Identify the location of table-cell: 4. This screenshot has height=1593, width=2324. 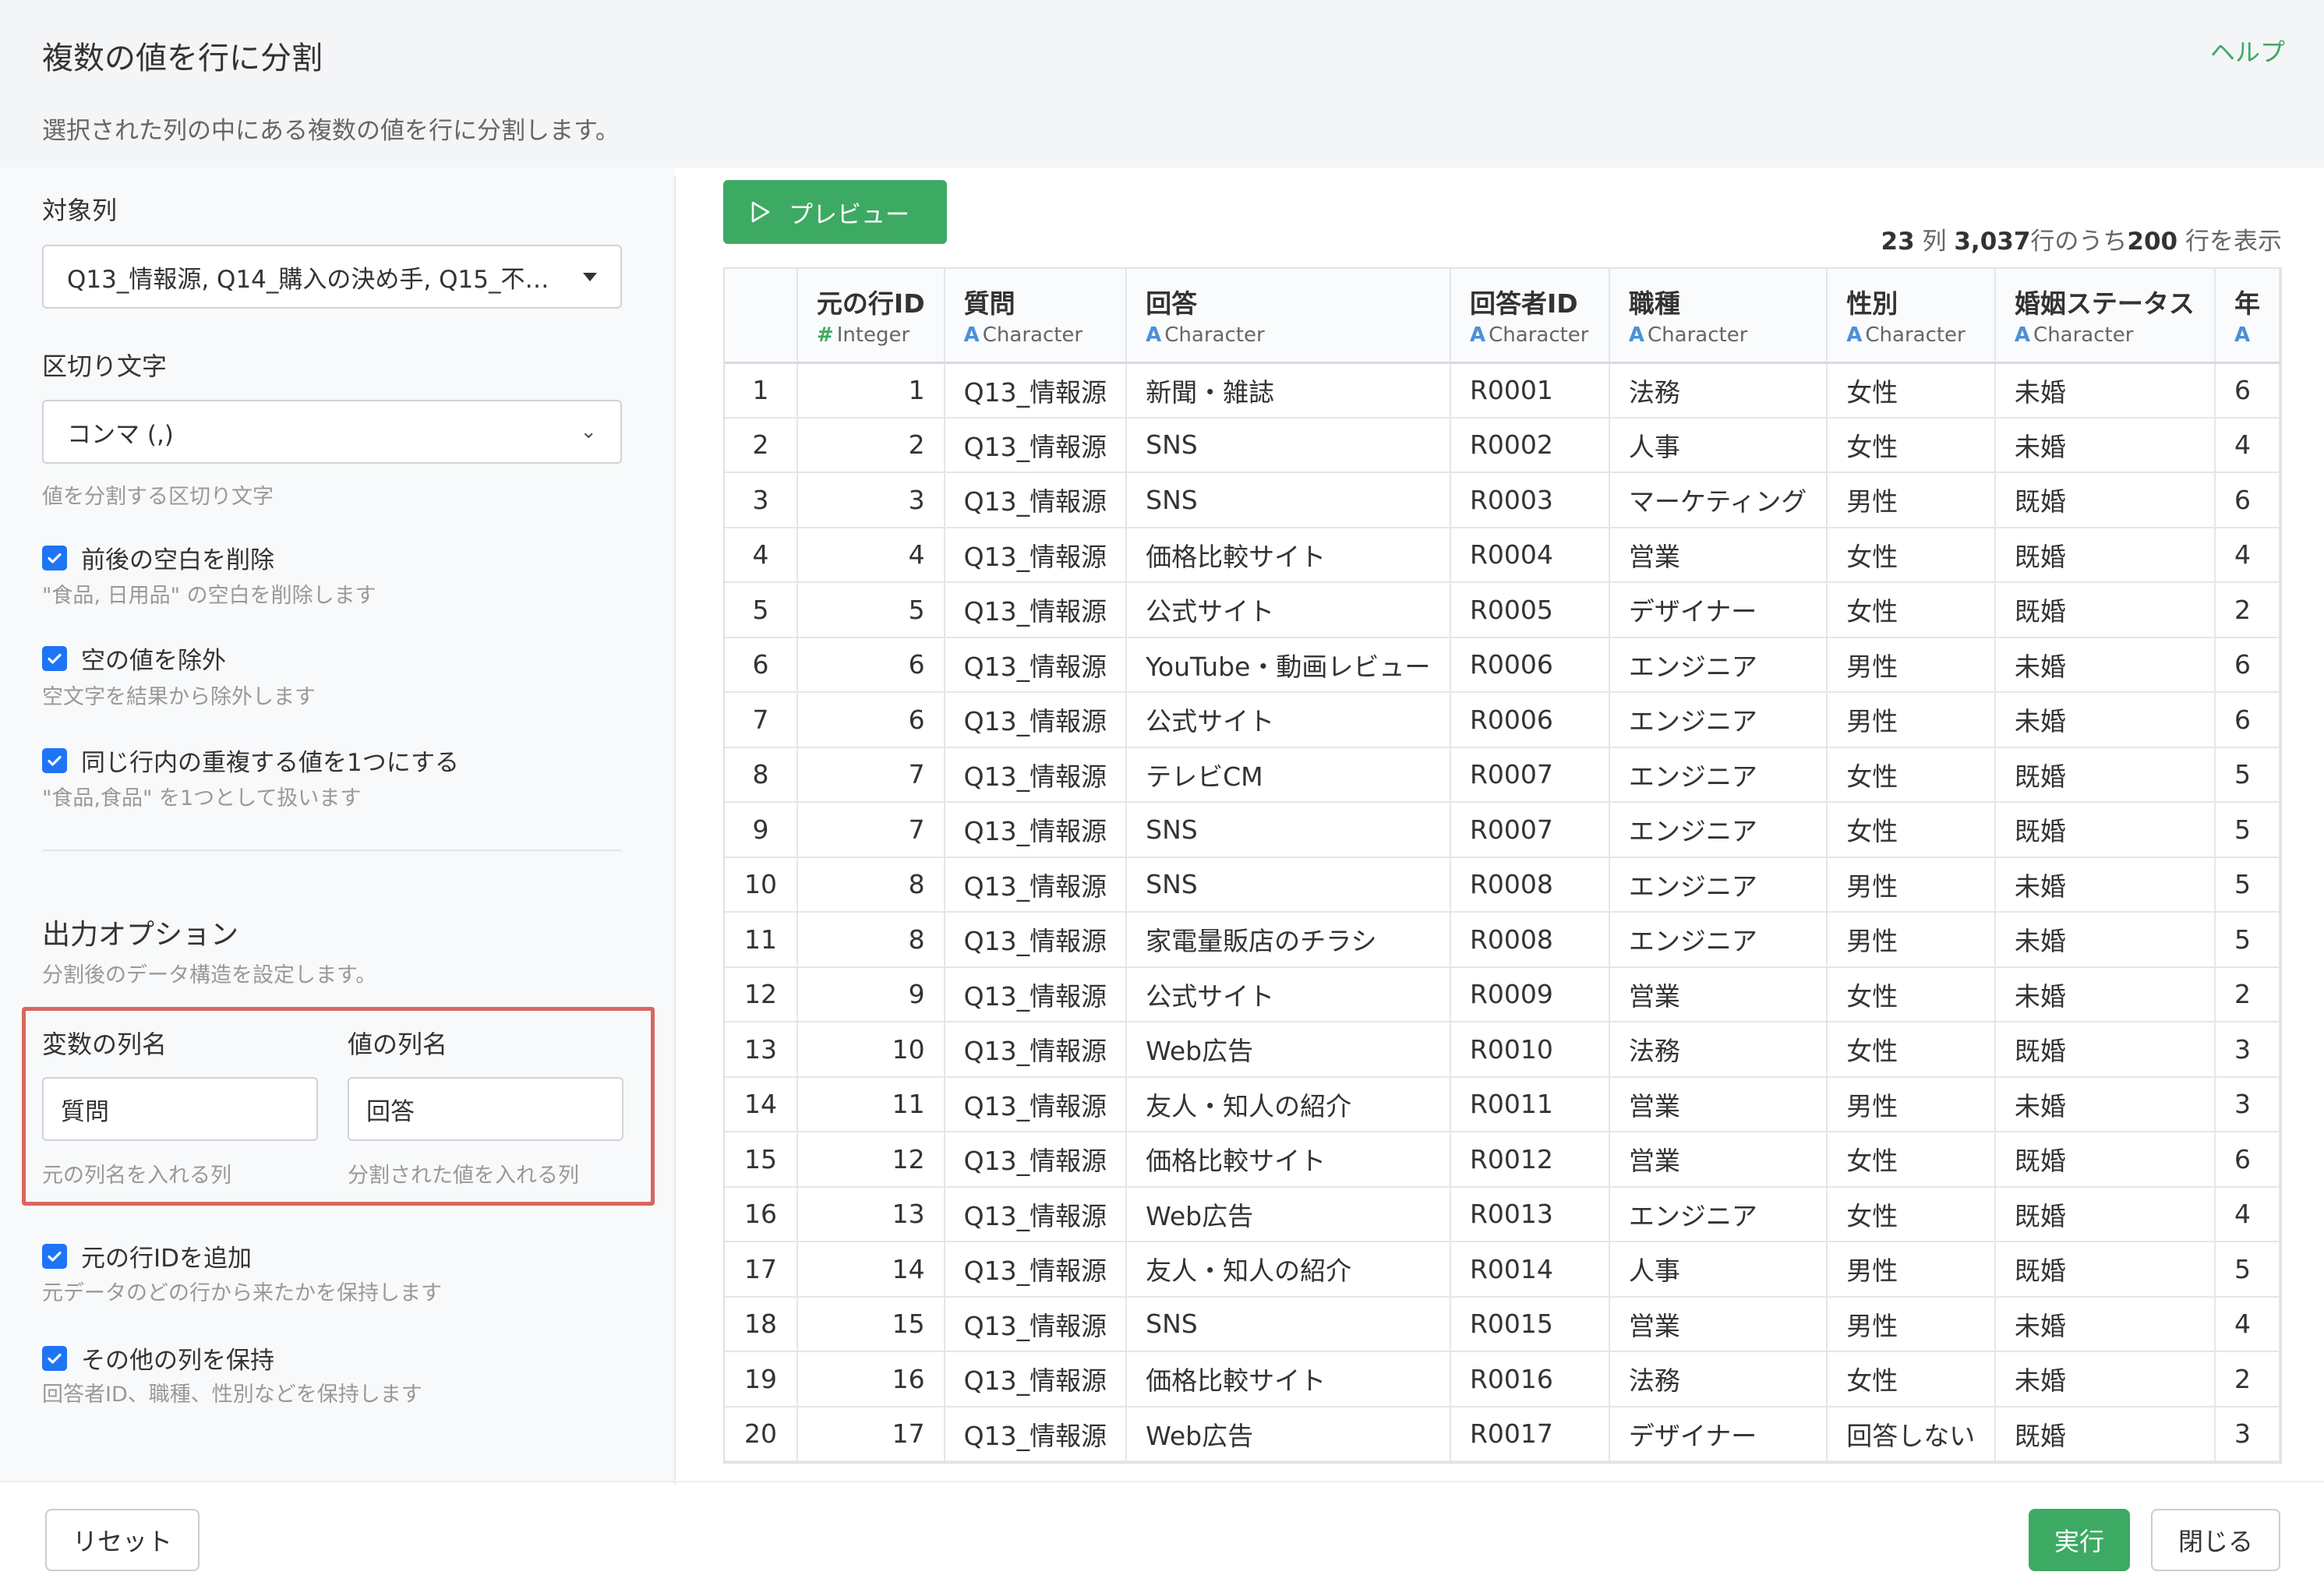
(2247, 445).